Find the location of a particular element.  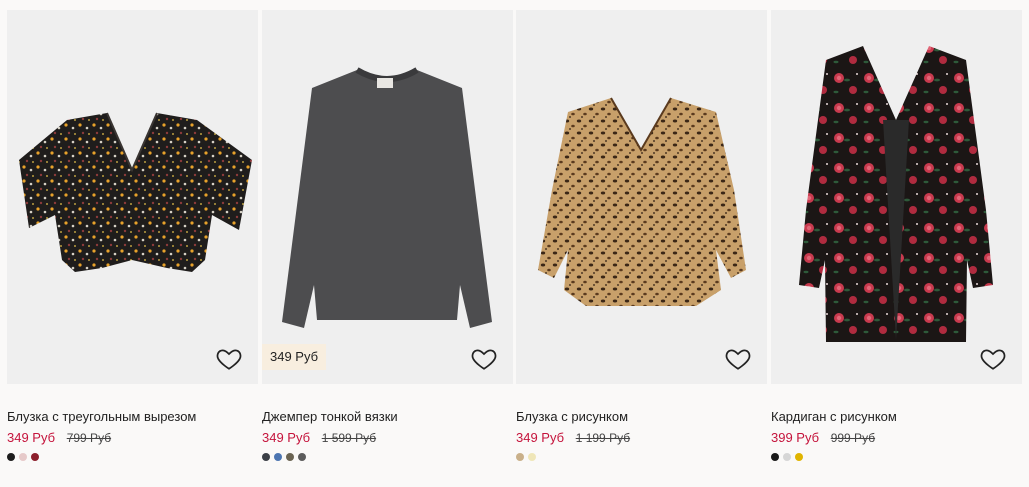

product-prices: 399 Руб 999 Руб is located at coordinates (823, 437).